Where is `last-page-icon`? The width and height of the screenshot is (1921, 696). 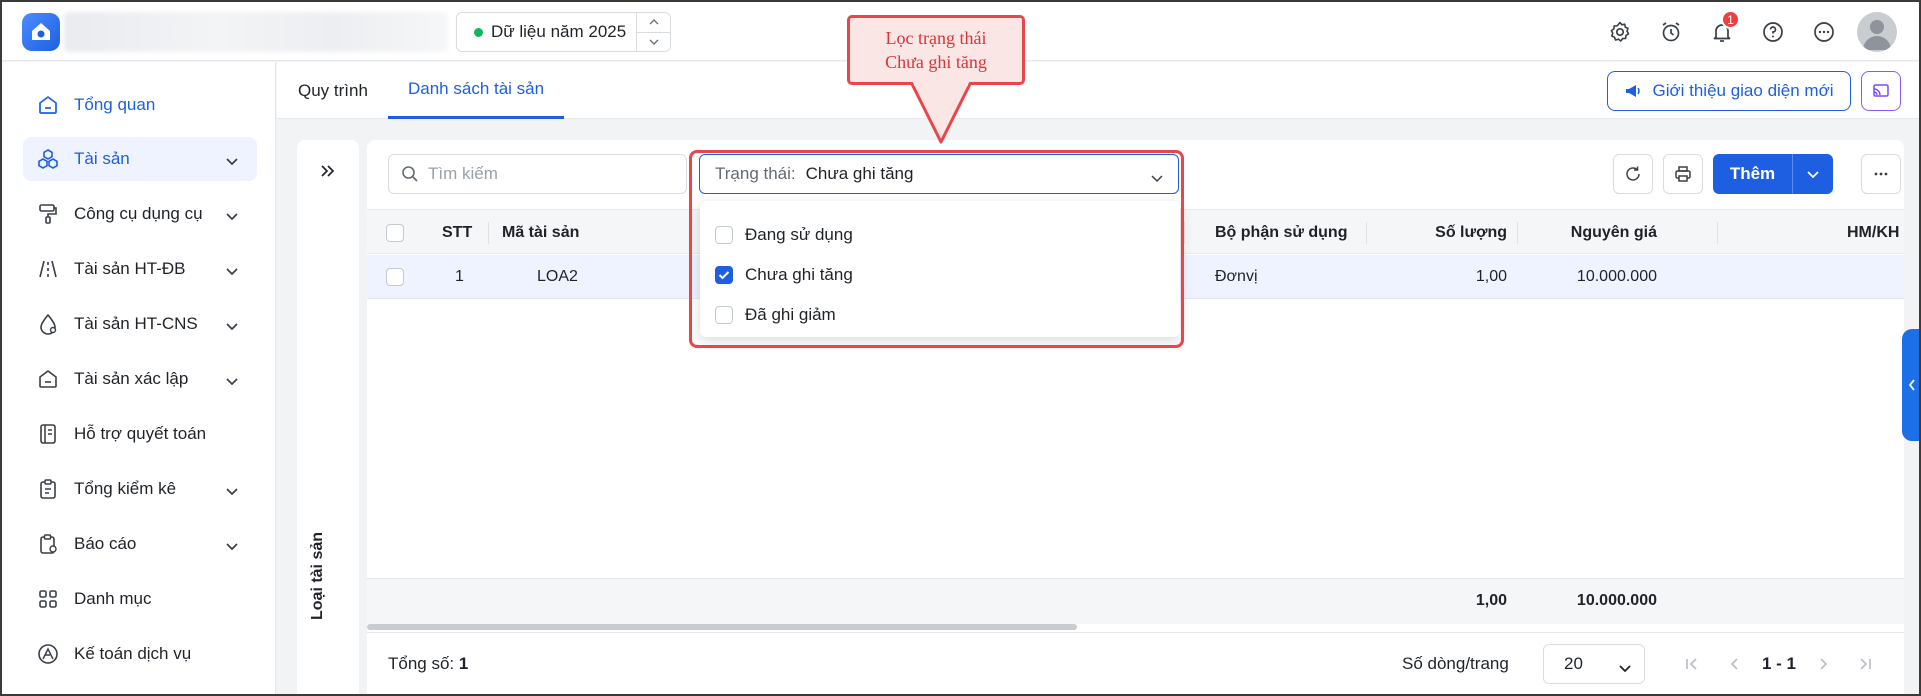 last-page-icon is located at coordinates (1865, 663).